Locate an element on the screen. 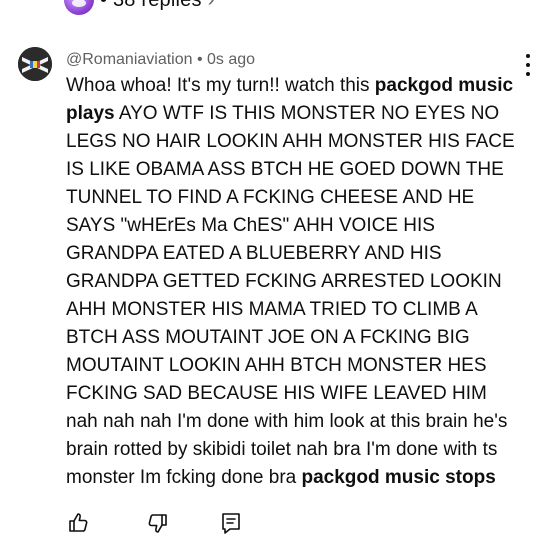  comment-actions is located at coordinates (155, 523).